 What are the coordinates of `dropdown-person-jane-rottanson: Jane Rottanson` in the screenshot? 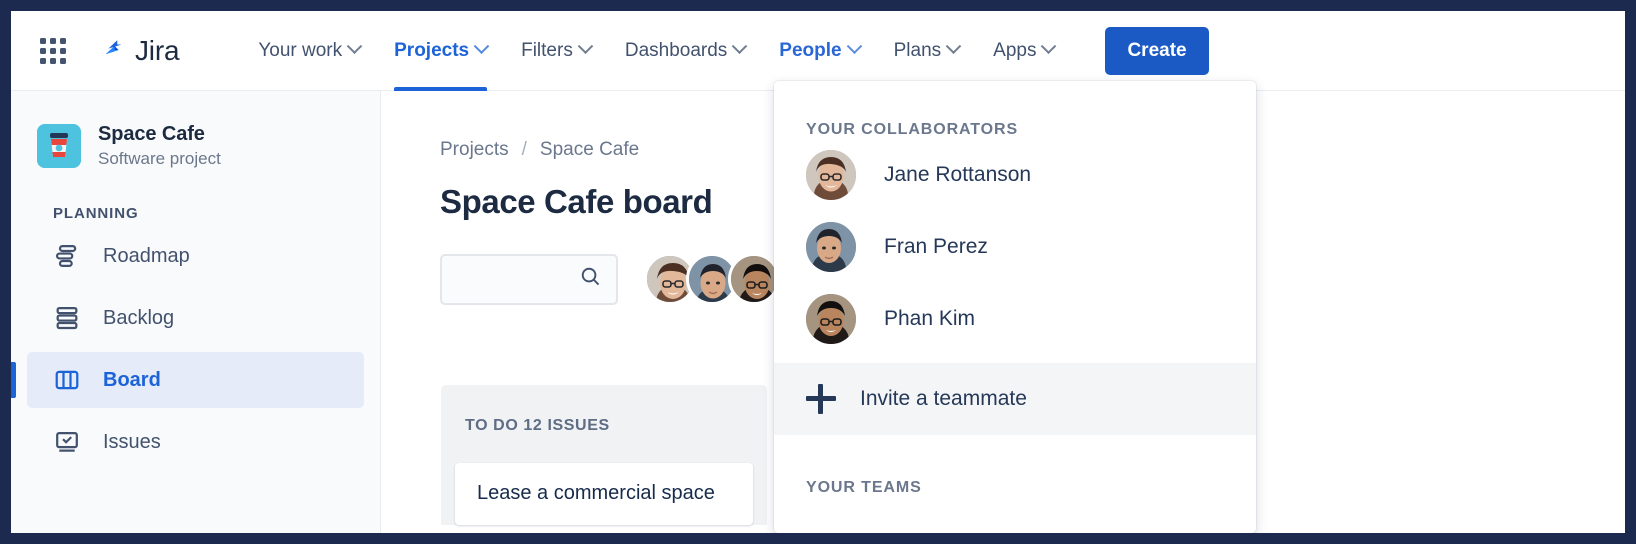 It's located at (1015, 175).